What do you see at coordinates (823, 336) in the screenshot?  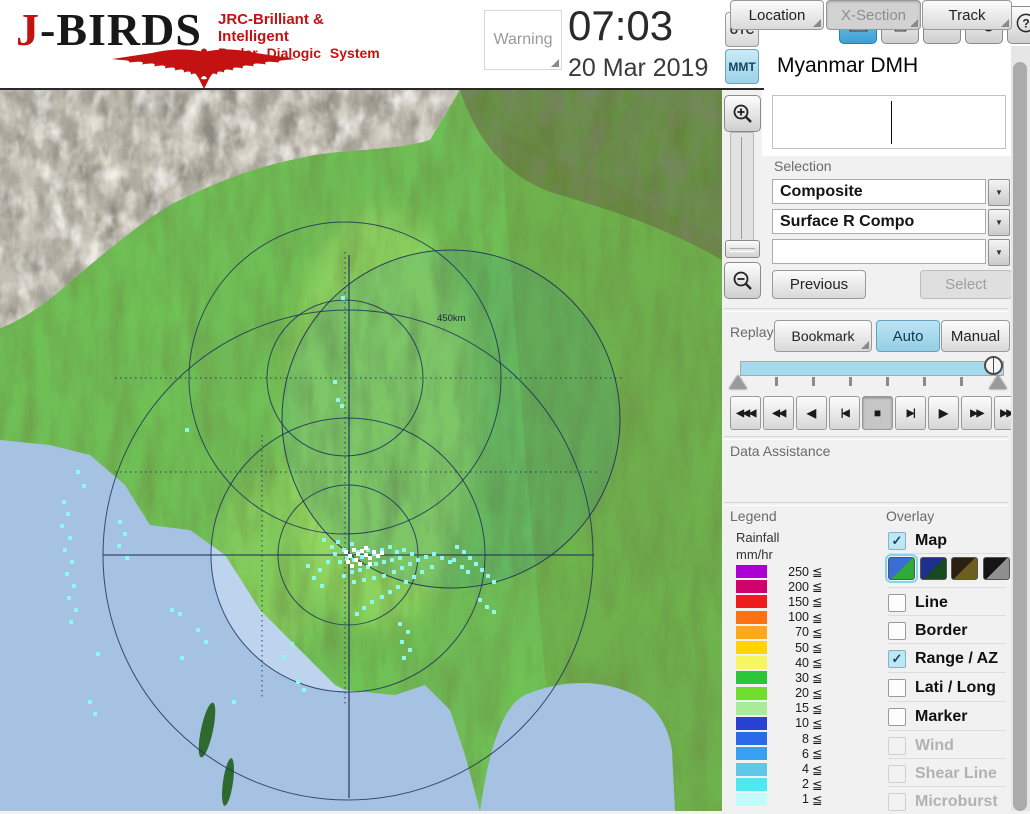 I see `bookmark-button: Bookmark` at bounding box center [823, 336].